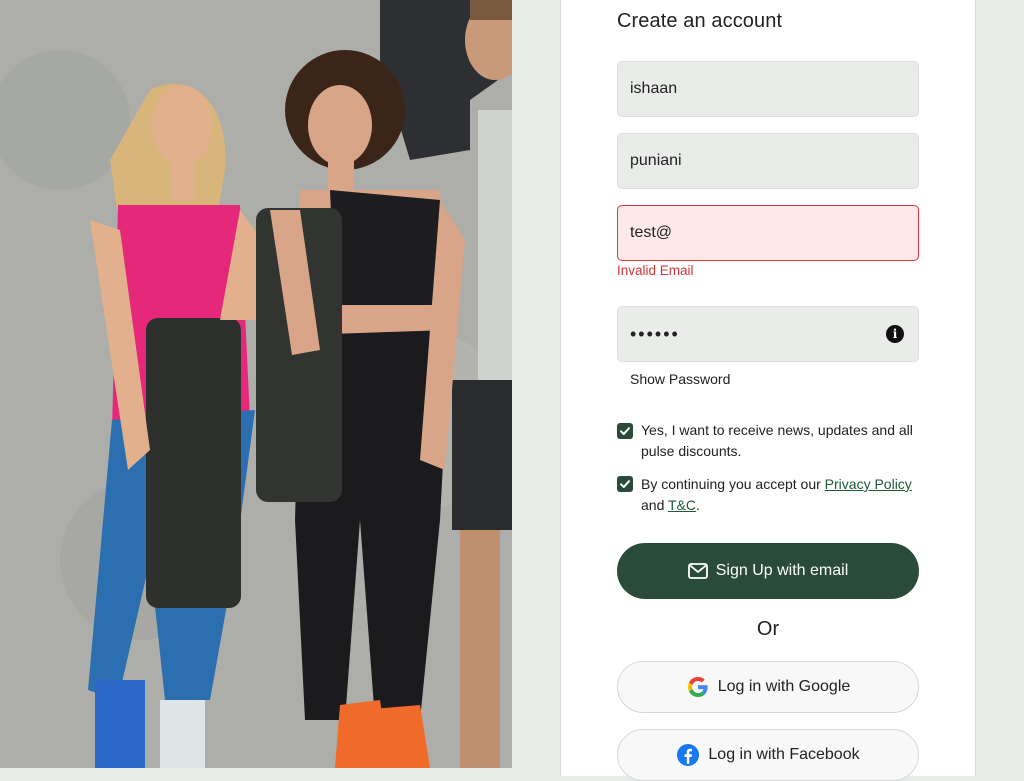 This screenshot has width=1024, height=781. What do you see at coordinates (782, 570) in the screenshot?
I see `signup-email-label: Sign Up with email` at bounding box center [782, 570].